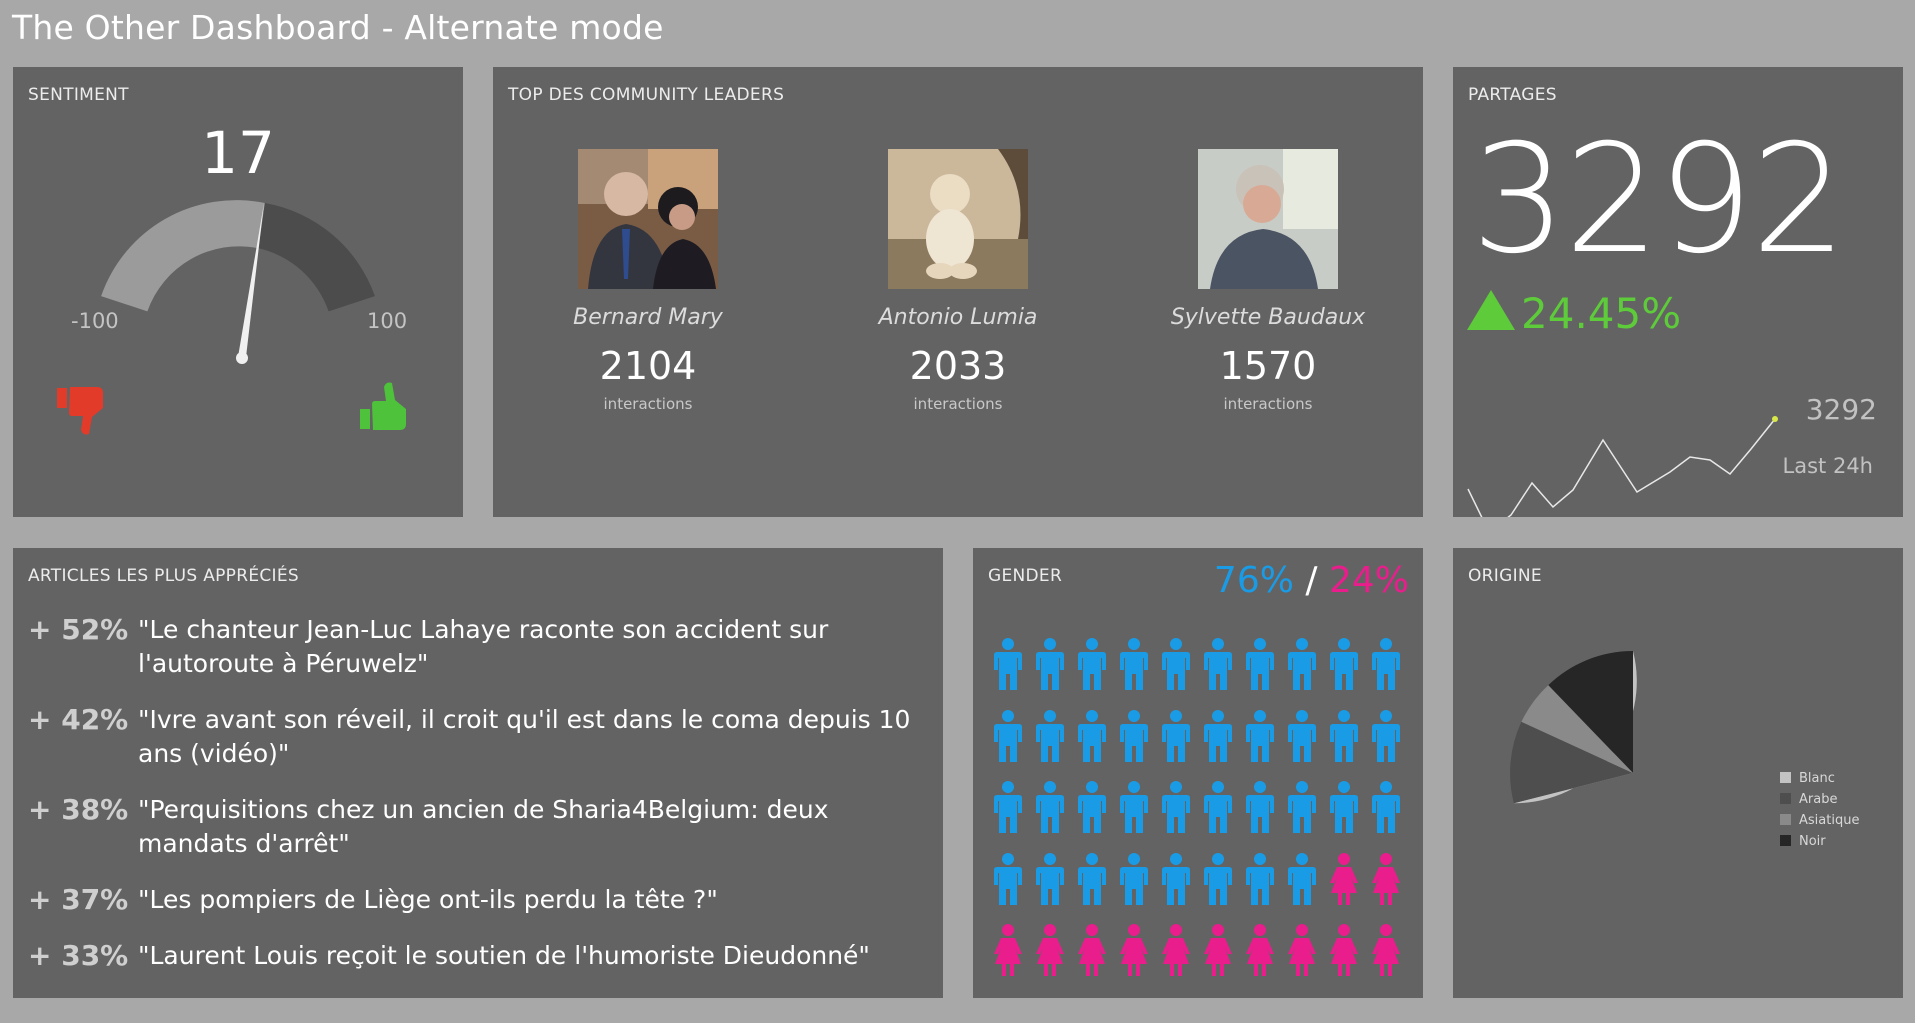 This screenshot has width=1915, height=1023. I want to click on legend-label: Asiatique, so click(1829, 820).